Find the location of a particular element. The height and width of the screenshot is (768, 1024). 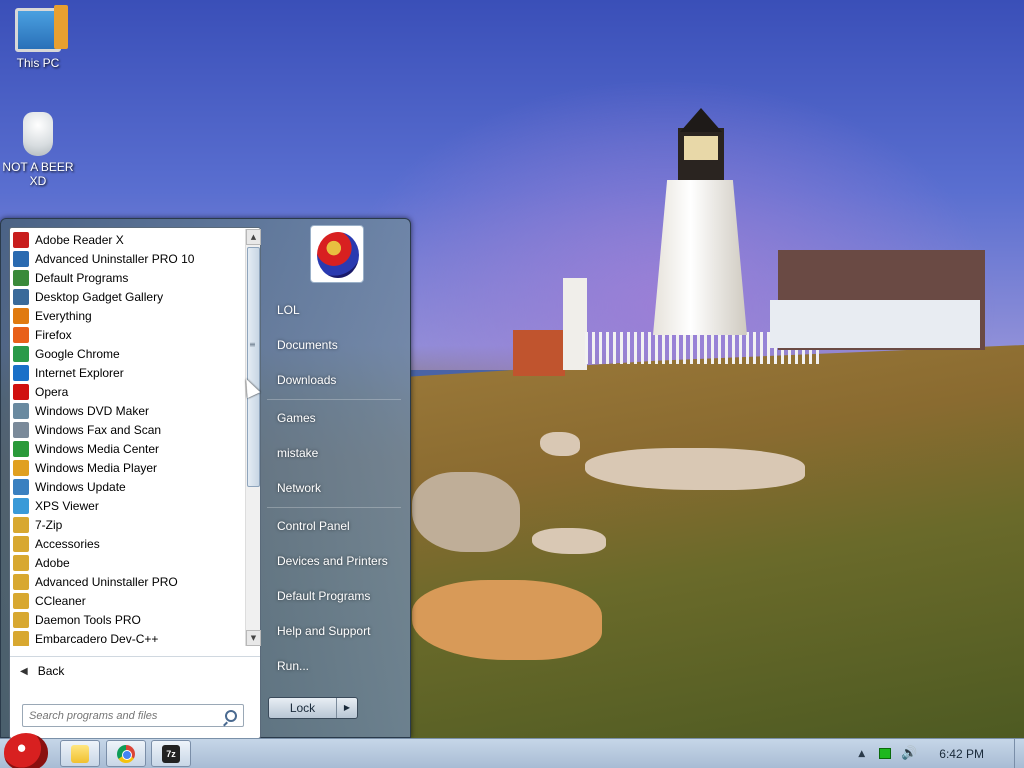

start-item-devices-printers: Devices and Printers is located at coordinates (332, 561).